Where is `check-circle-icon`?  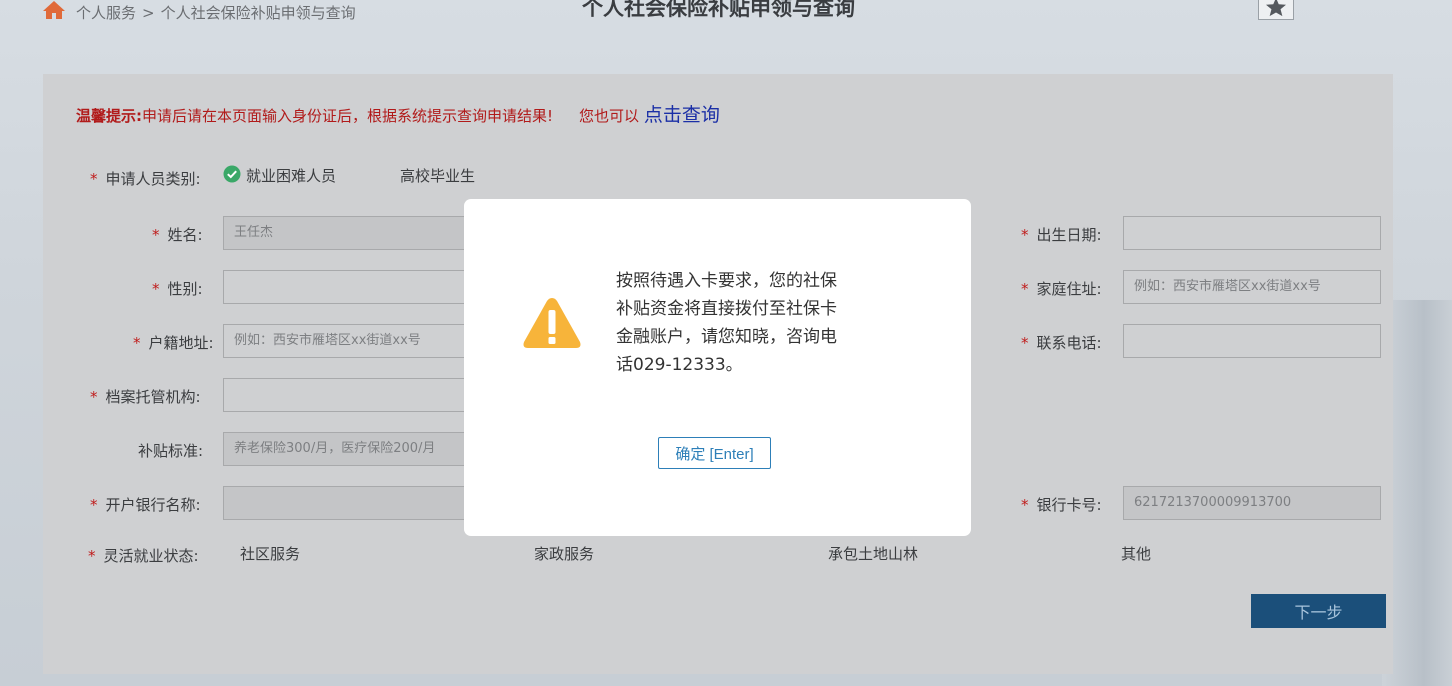
check-circle-icon is located at coordinates (232, 174).